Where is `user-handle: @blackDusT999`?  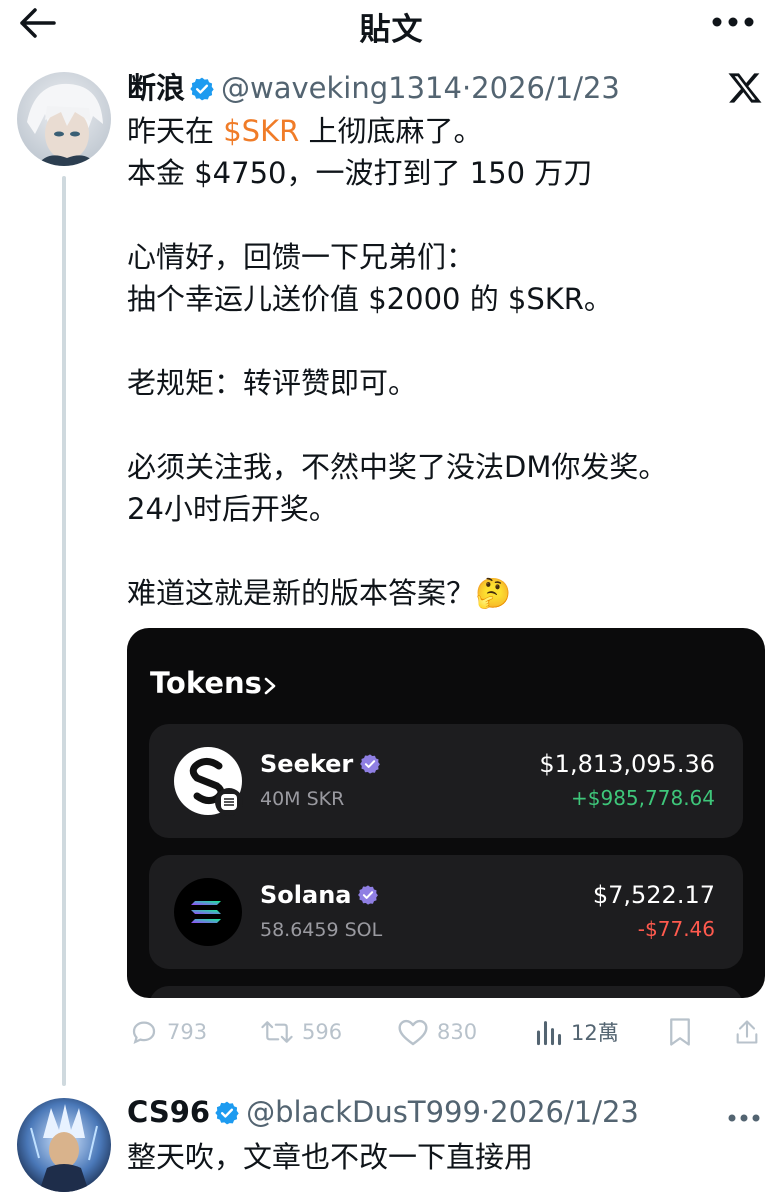 user-handle: @blackDusT999 is located at coordinates (363, 1112).